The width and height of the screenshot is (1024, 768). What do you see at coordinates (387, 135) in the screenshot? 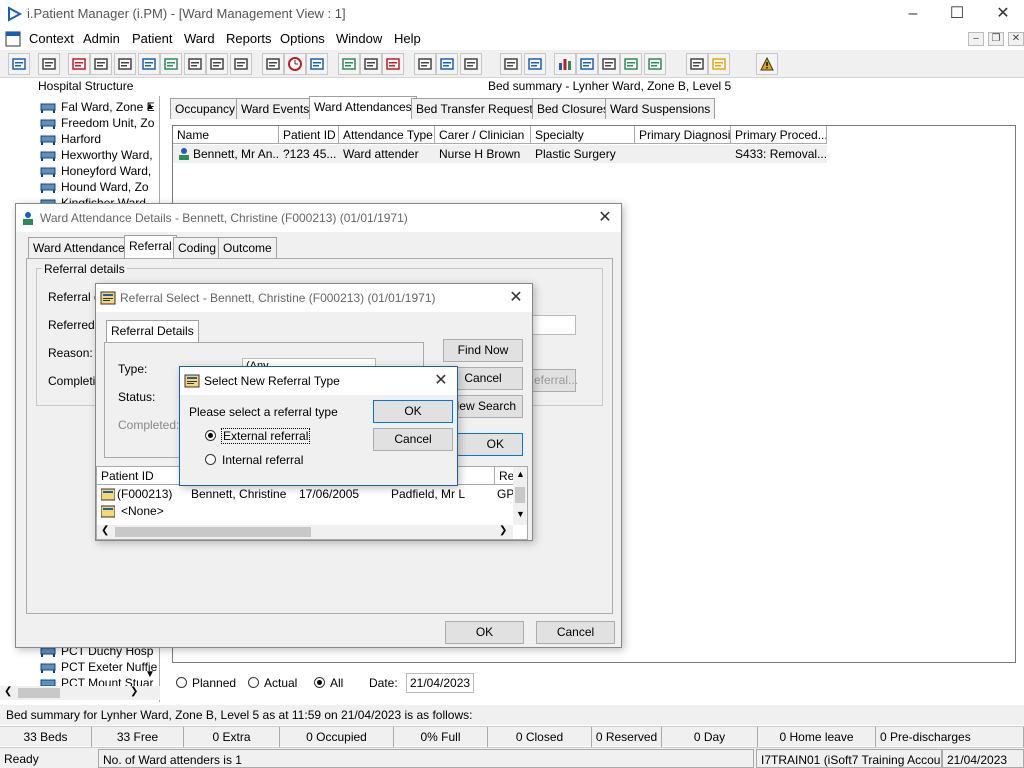
I see `column-header: Attendance Type` at bounding box center [387, 135].